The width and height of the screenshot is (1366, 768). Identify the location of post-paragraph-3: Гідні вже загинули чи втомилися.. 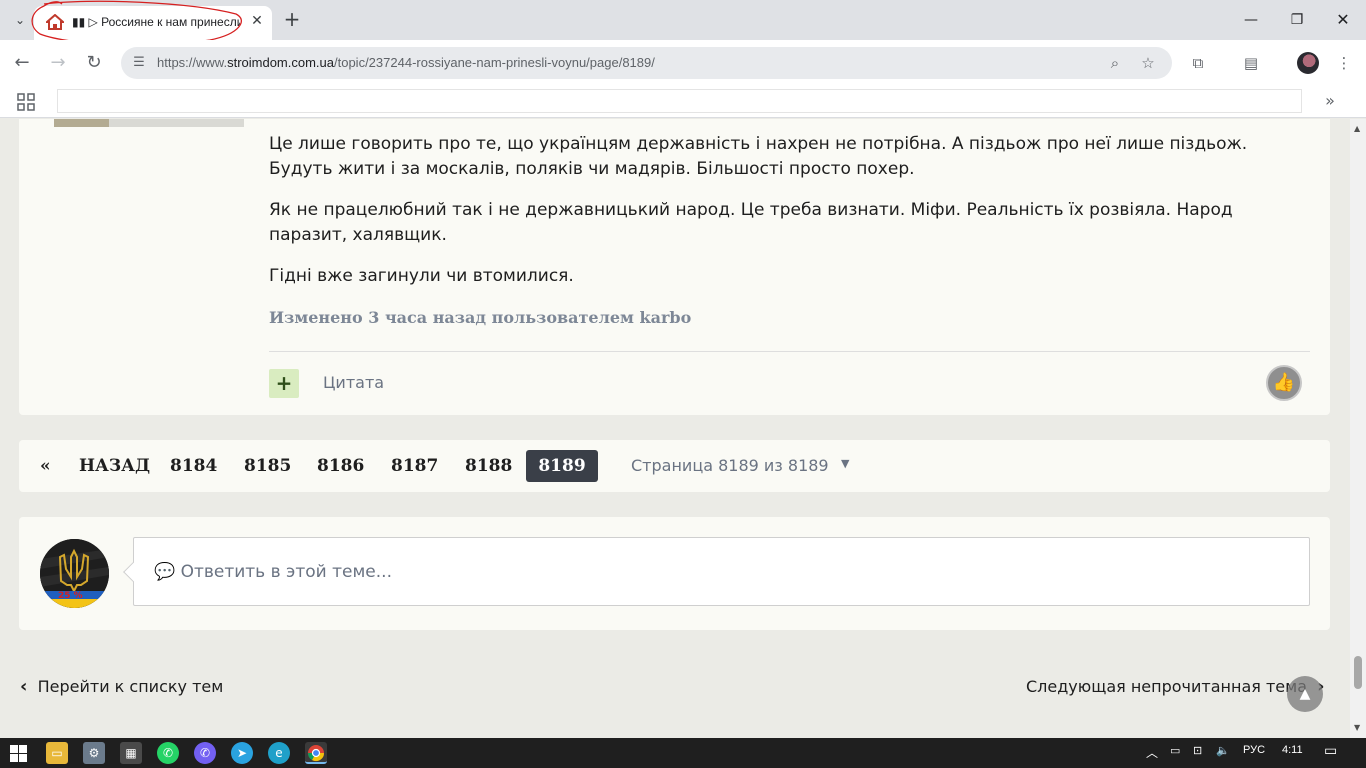
(421, 276).